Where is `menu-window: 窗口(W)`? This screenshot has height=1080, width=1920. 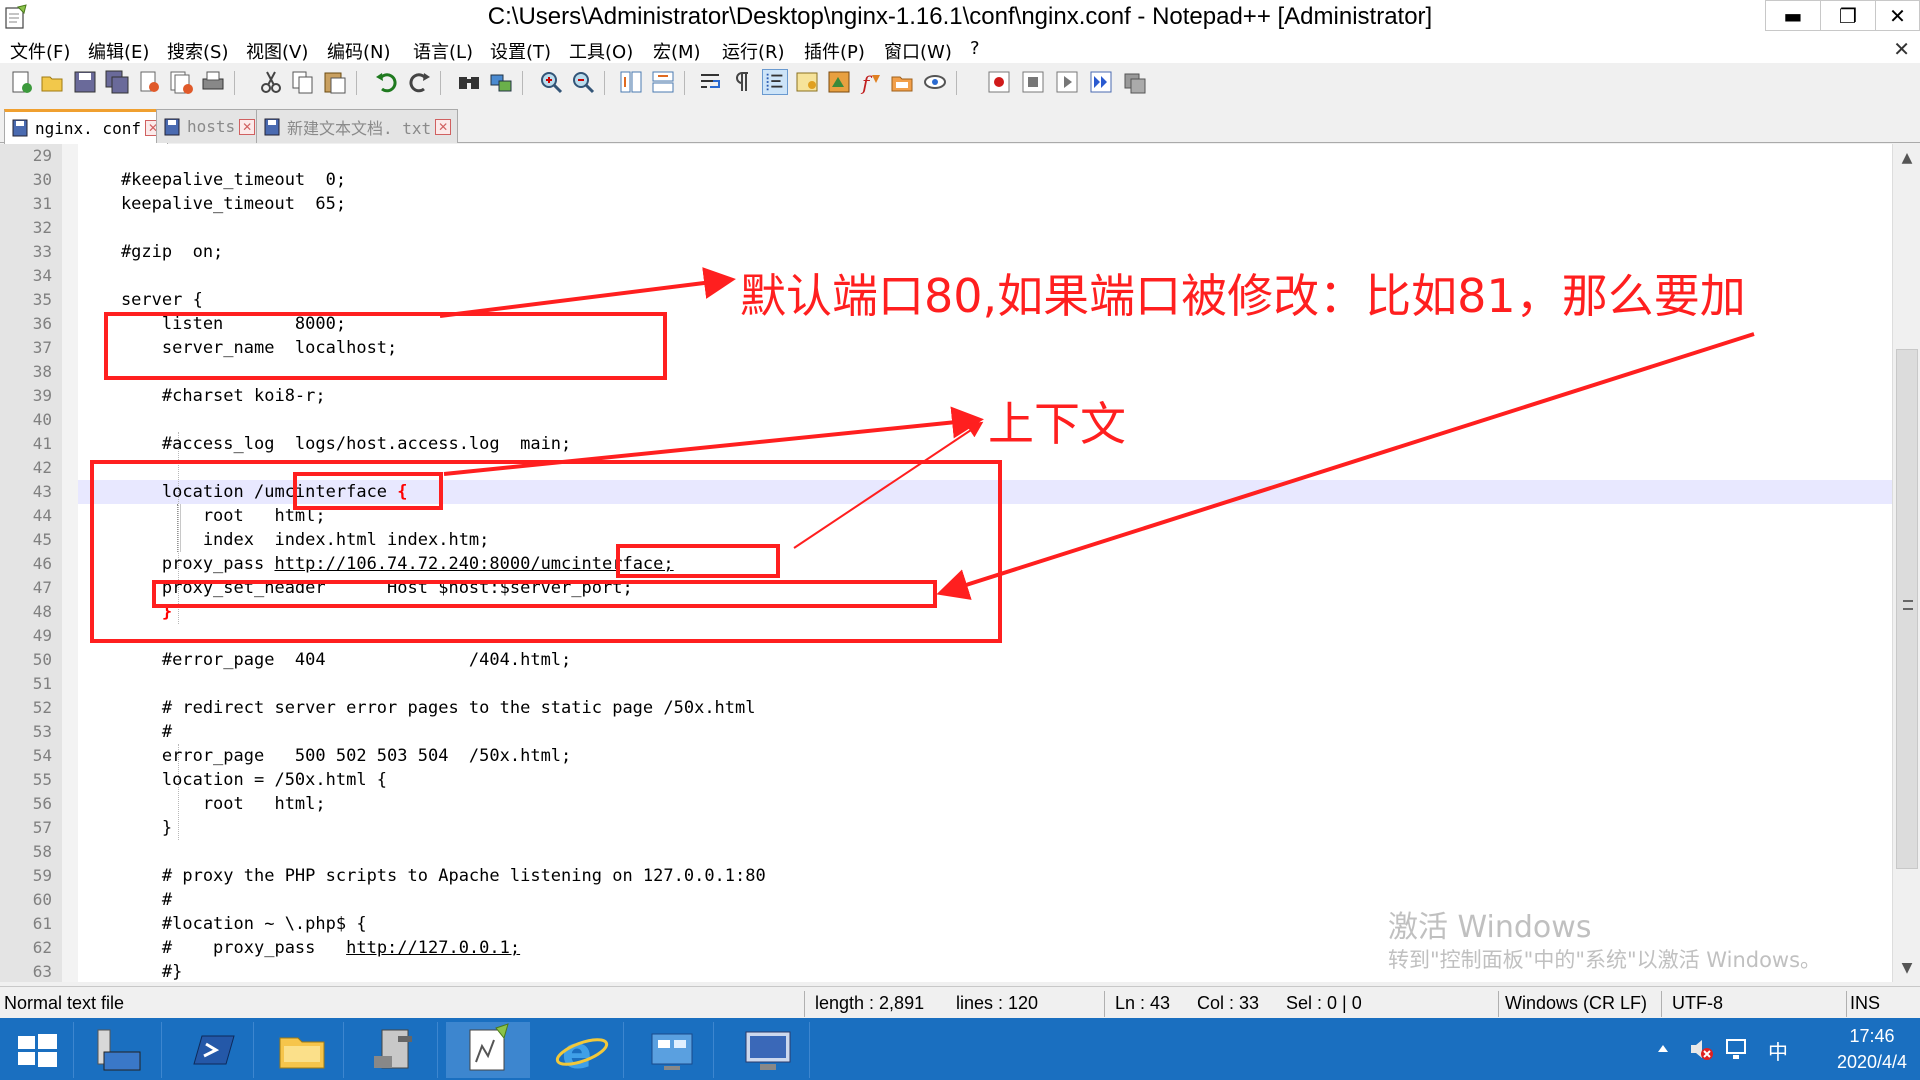 menu-window: 窗口(W) is located at coordinates (918, 51).